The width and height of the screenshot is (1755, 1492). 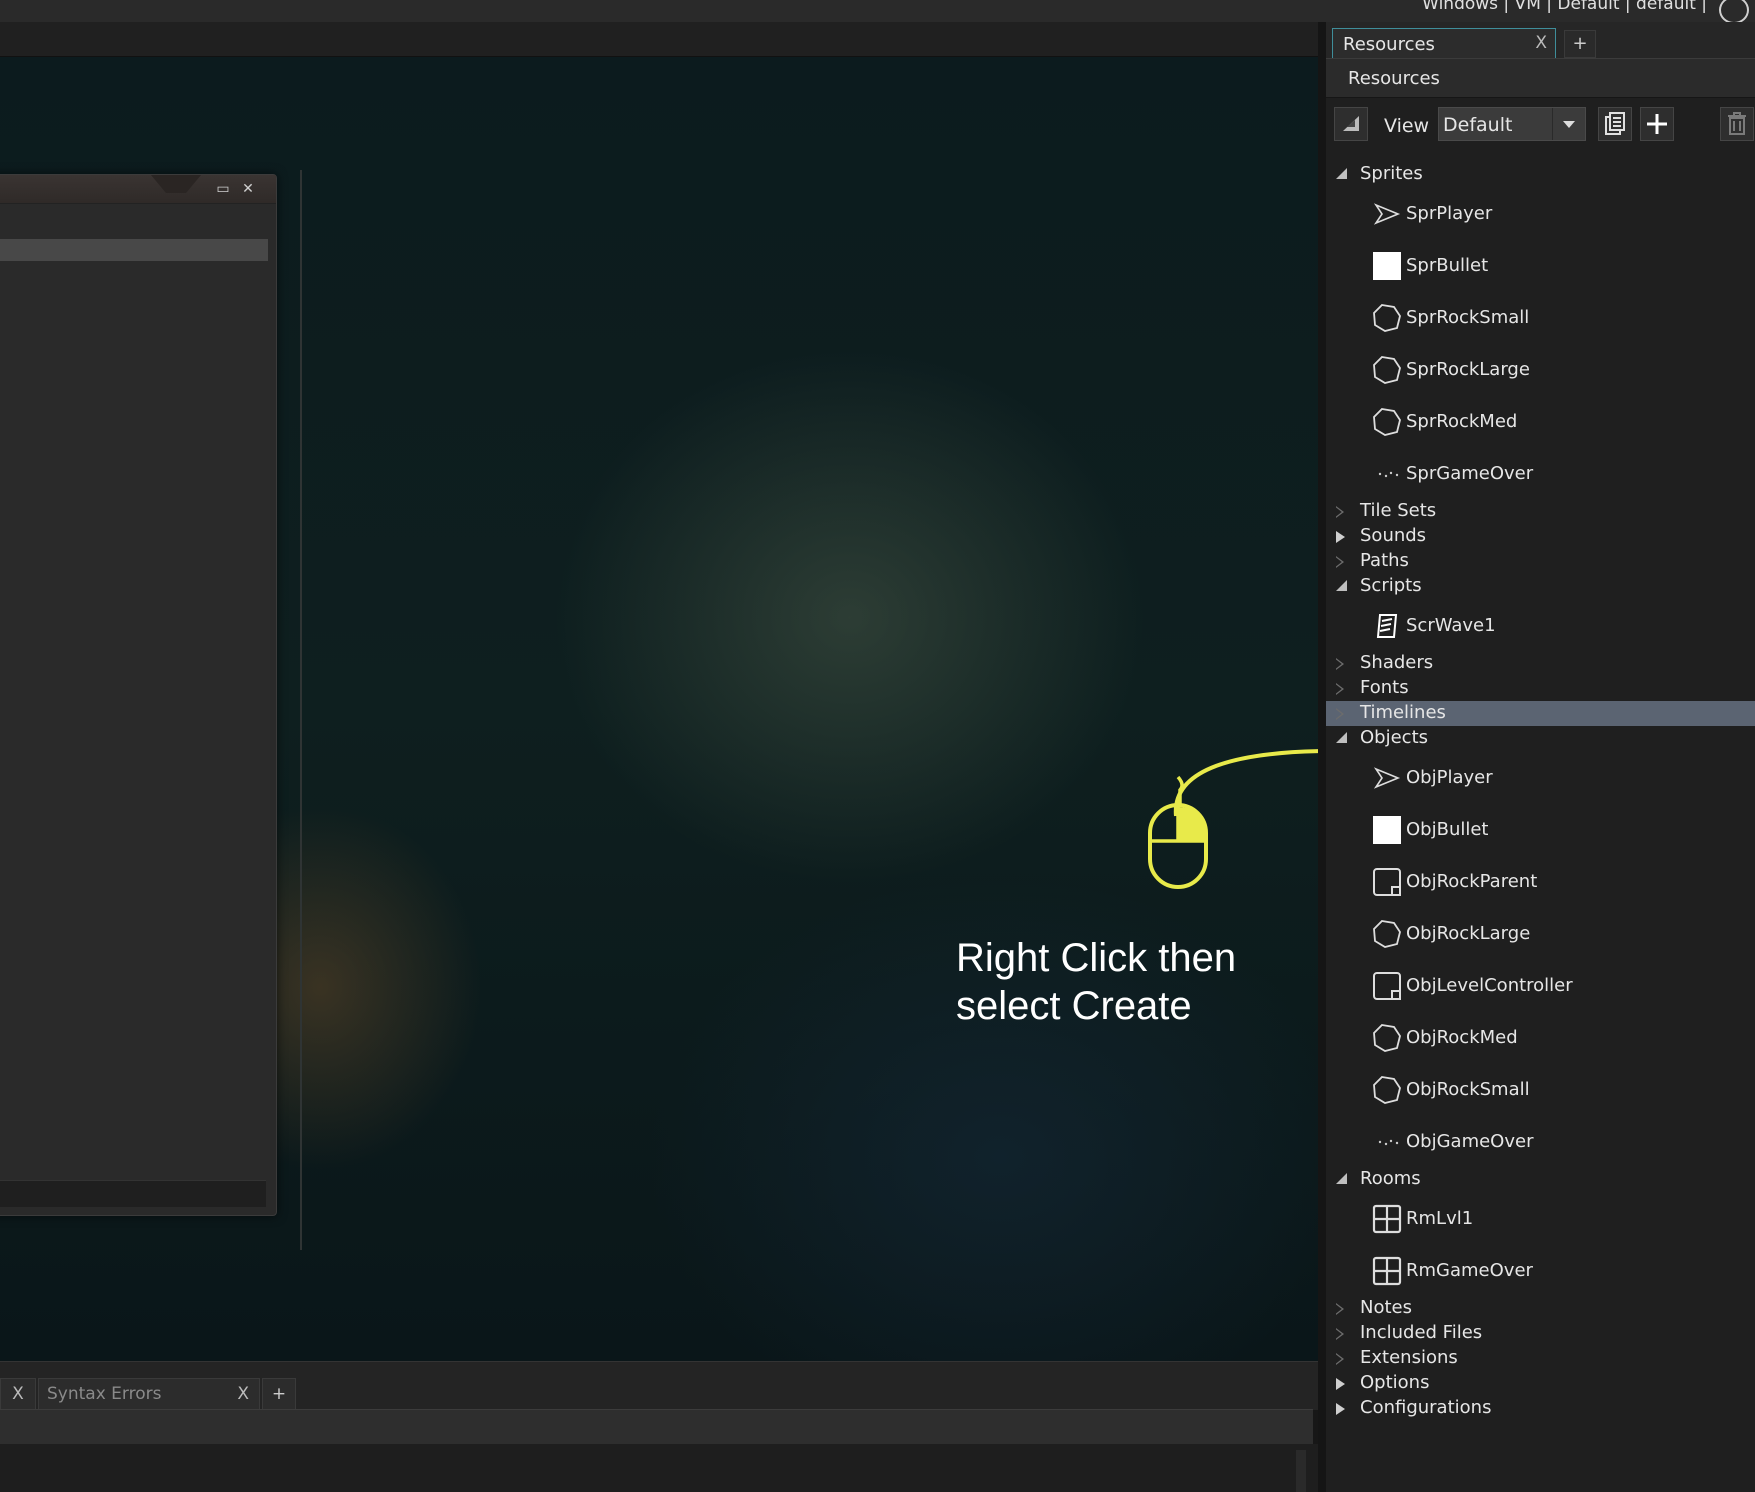 What do you see at coordinates (1540, 625) in the screenshot?
I see `tree-item: ScrWave1` at bounding box center [1540, 625].